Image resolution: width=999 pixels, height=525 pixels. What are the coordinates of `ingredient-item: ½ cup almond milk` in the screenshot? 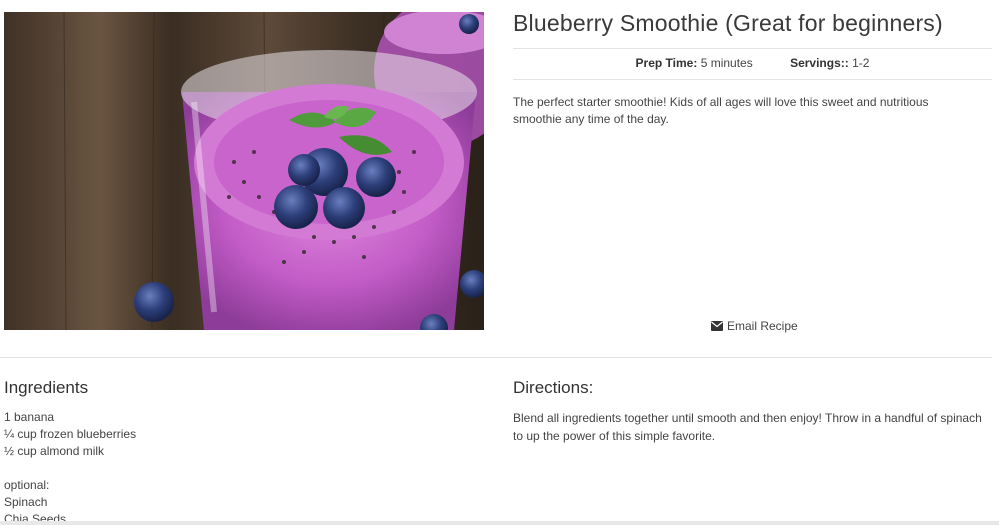 It's located at (54, 451).